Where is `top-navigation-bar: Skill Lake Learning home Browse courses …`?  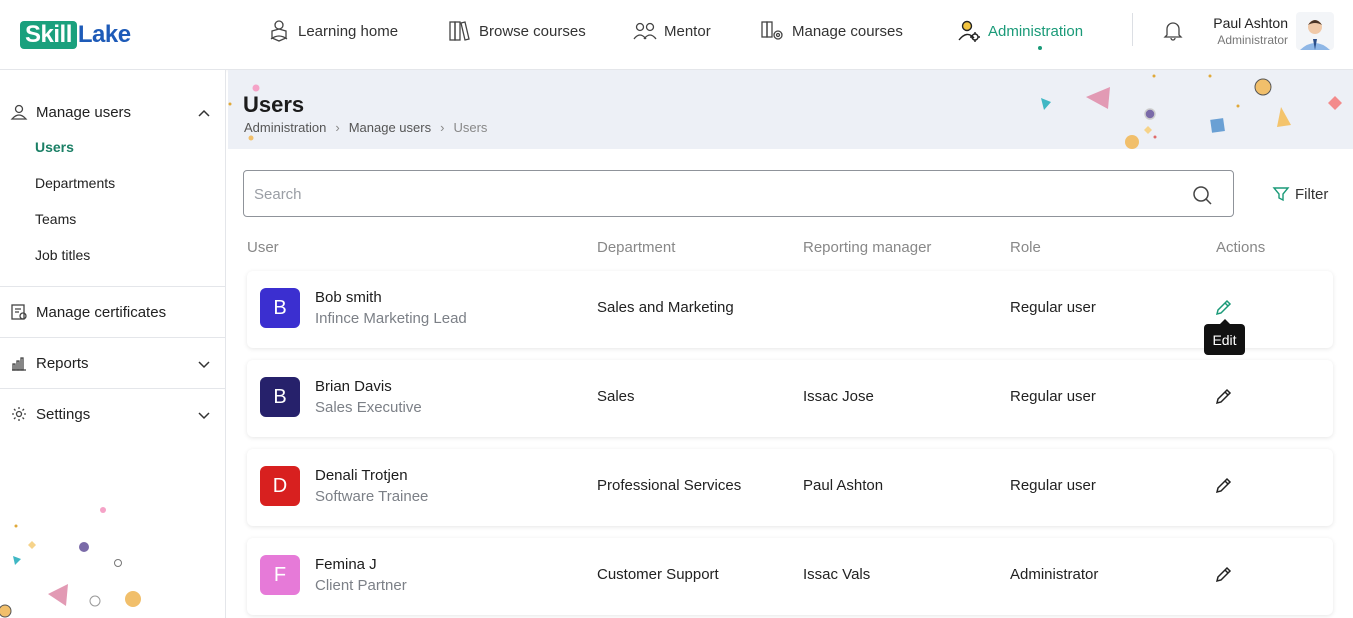
top-navigation-bar: Skill Lake Learning home Browse courses … is located at coordinates (676, 35).